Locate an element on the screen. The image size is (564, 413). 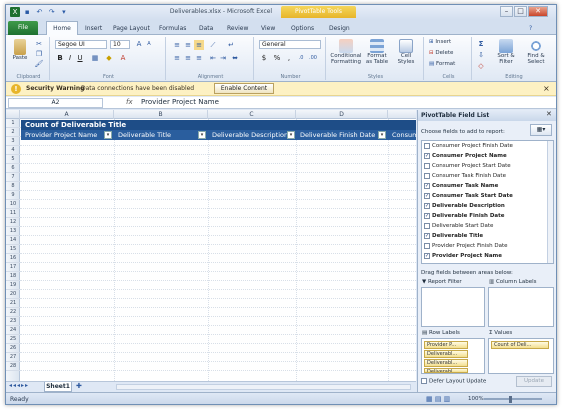
row-header: 20 is located at coordinates (13, 294).